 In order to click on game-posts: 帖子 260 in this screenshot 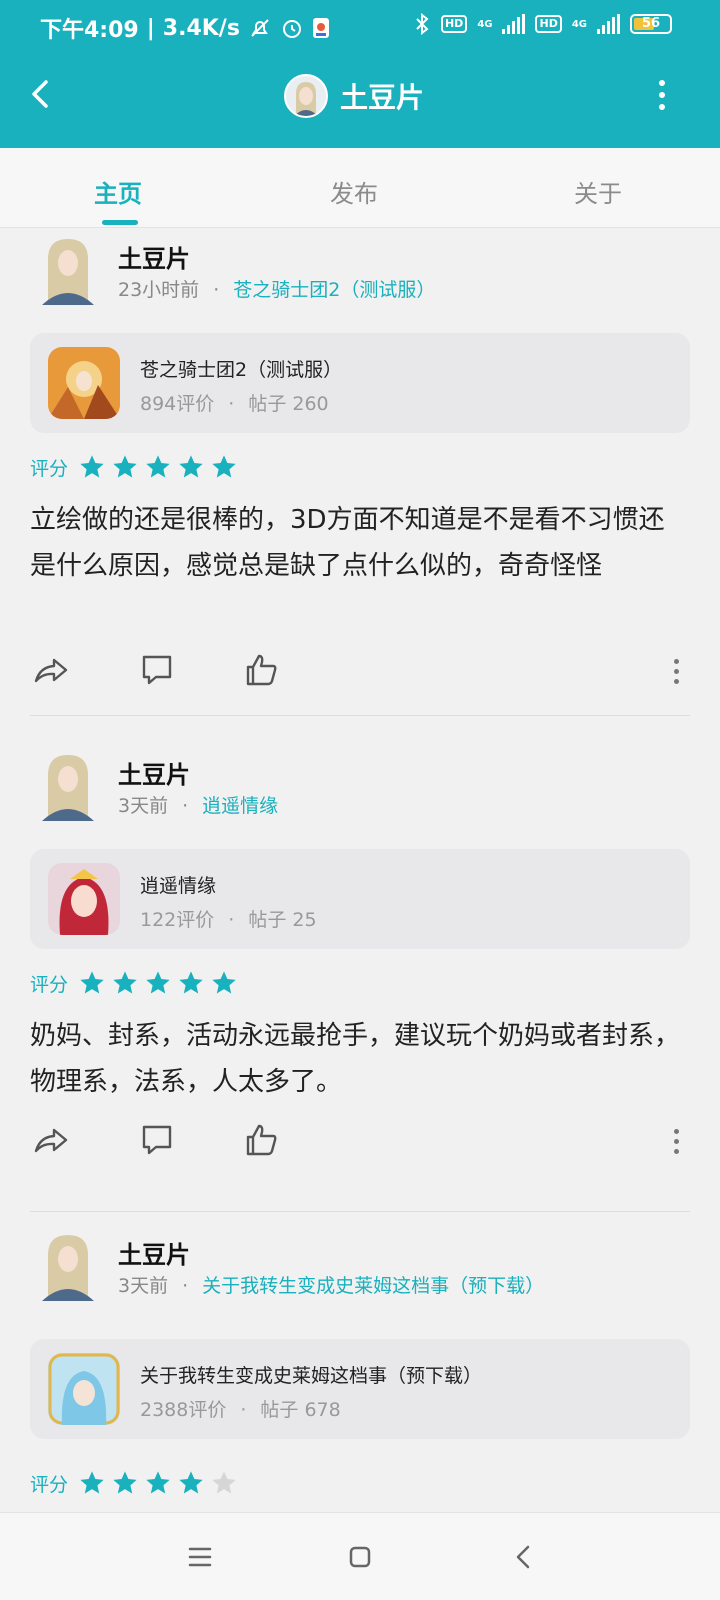, I will do `click(288, 404)`.